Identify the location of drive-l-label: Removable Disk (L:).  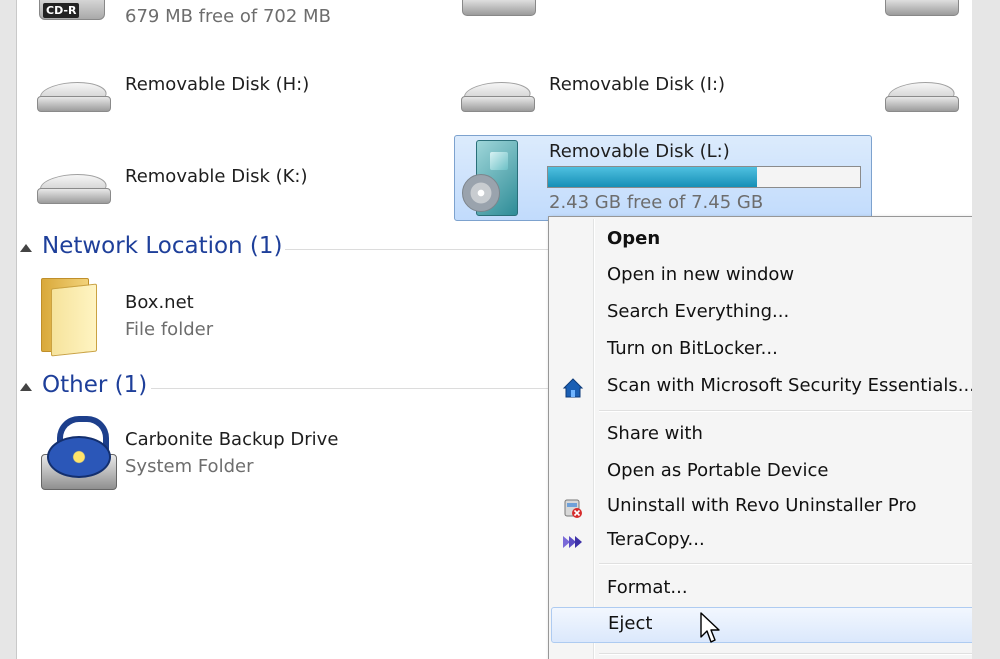
(639, 151).